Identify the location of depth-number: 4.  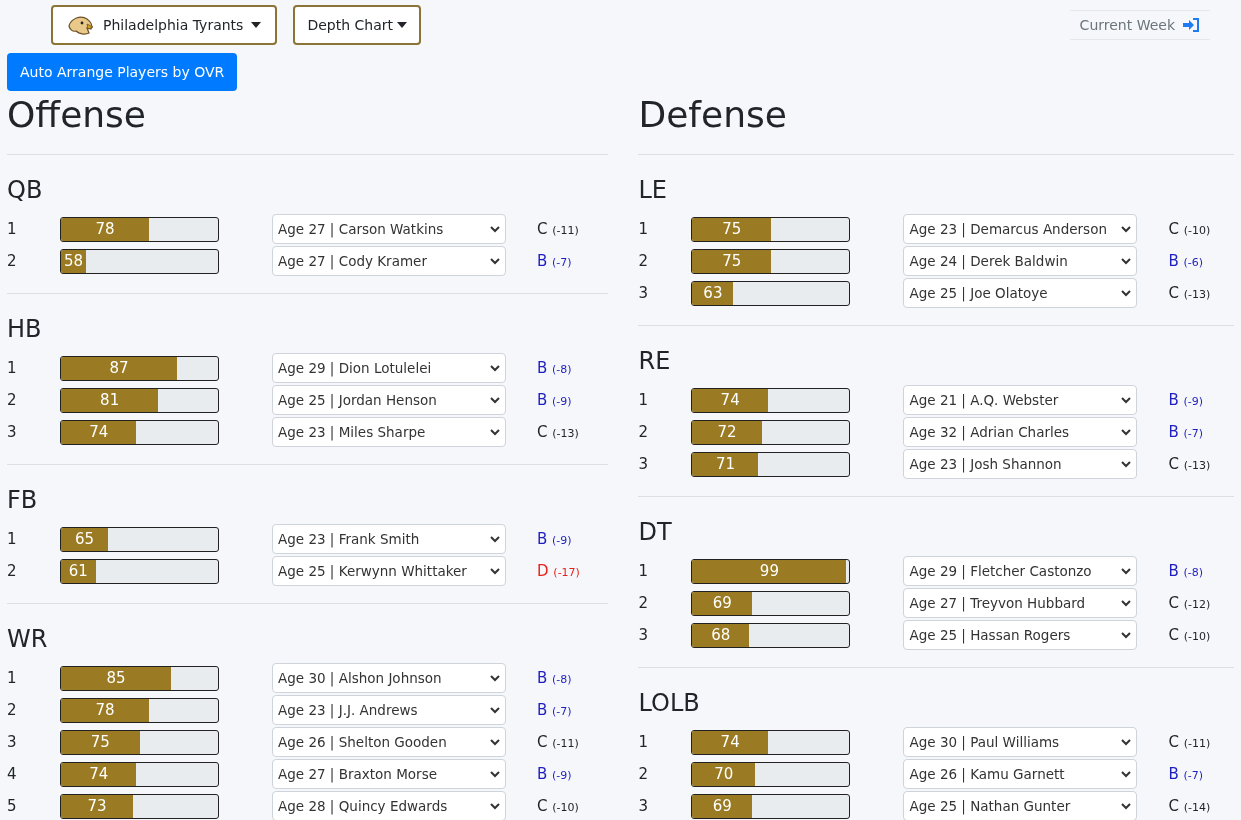
(12, 774).